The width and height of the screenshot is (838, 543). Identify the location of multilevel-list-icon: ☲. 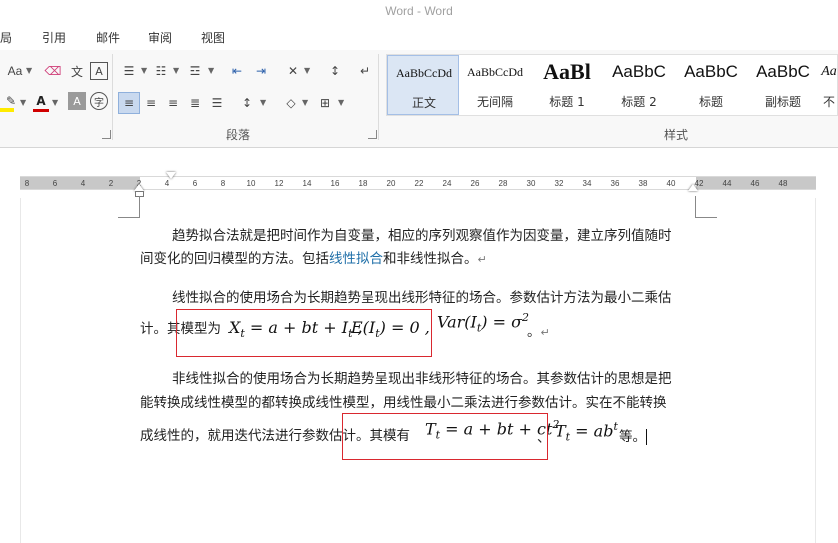
(195, 71).